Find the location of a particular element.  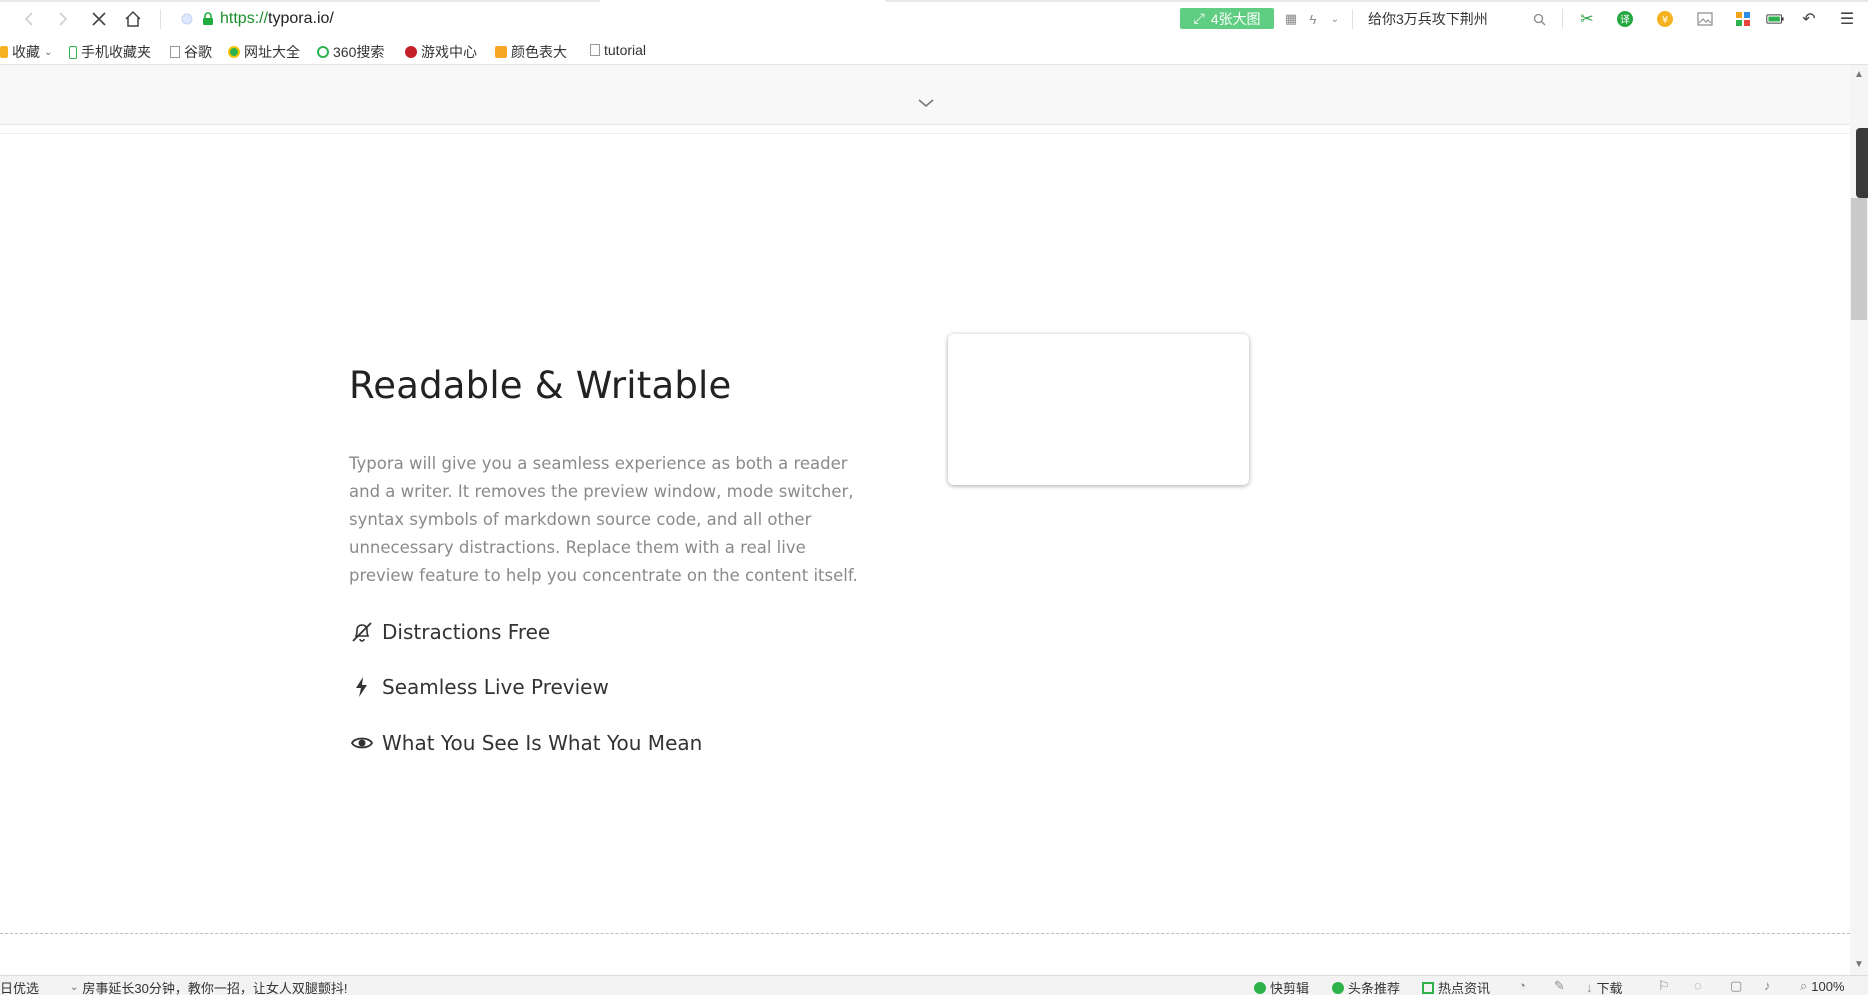

zoom-level: 100% is located at coordinates (1828, 986).